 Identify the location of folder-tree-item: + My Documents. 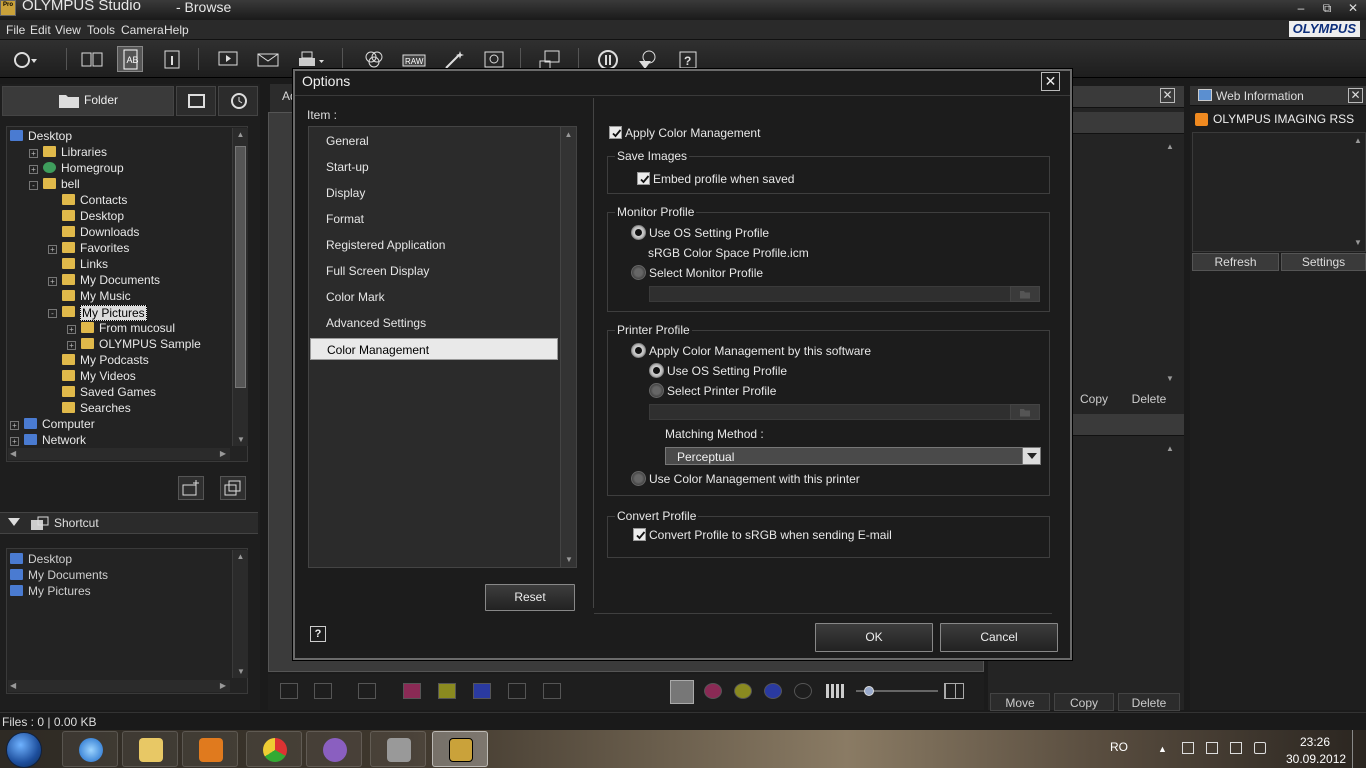
(104, 281).